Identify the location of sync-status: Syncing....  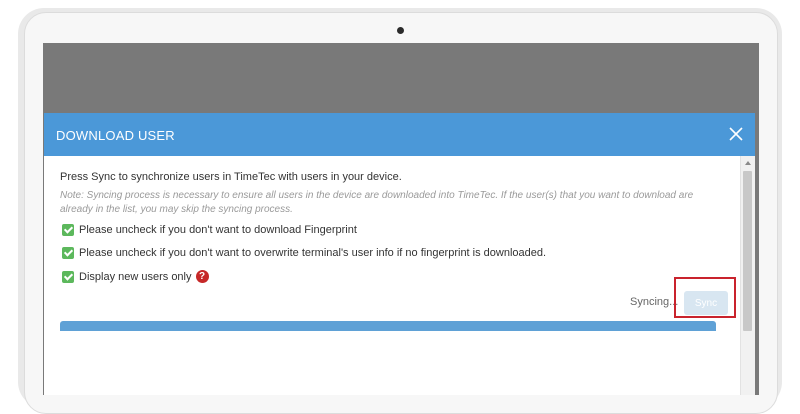
(654, 302).